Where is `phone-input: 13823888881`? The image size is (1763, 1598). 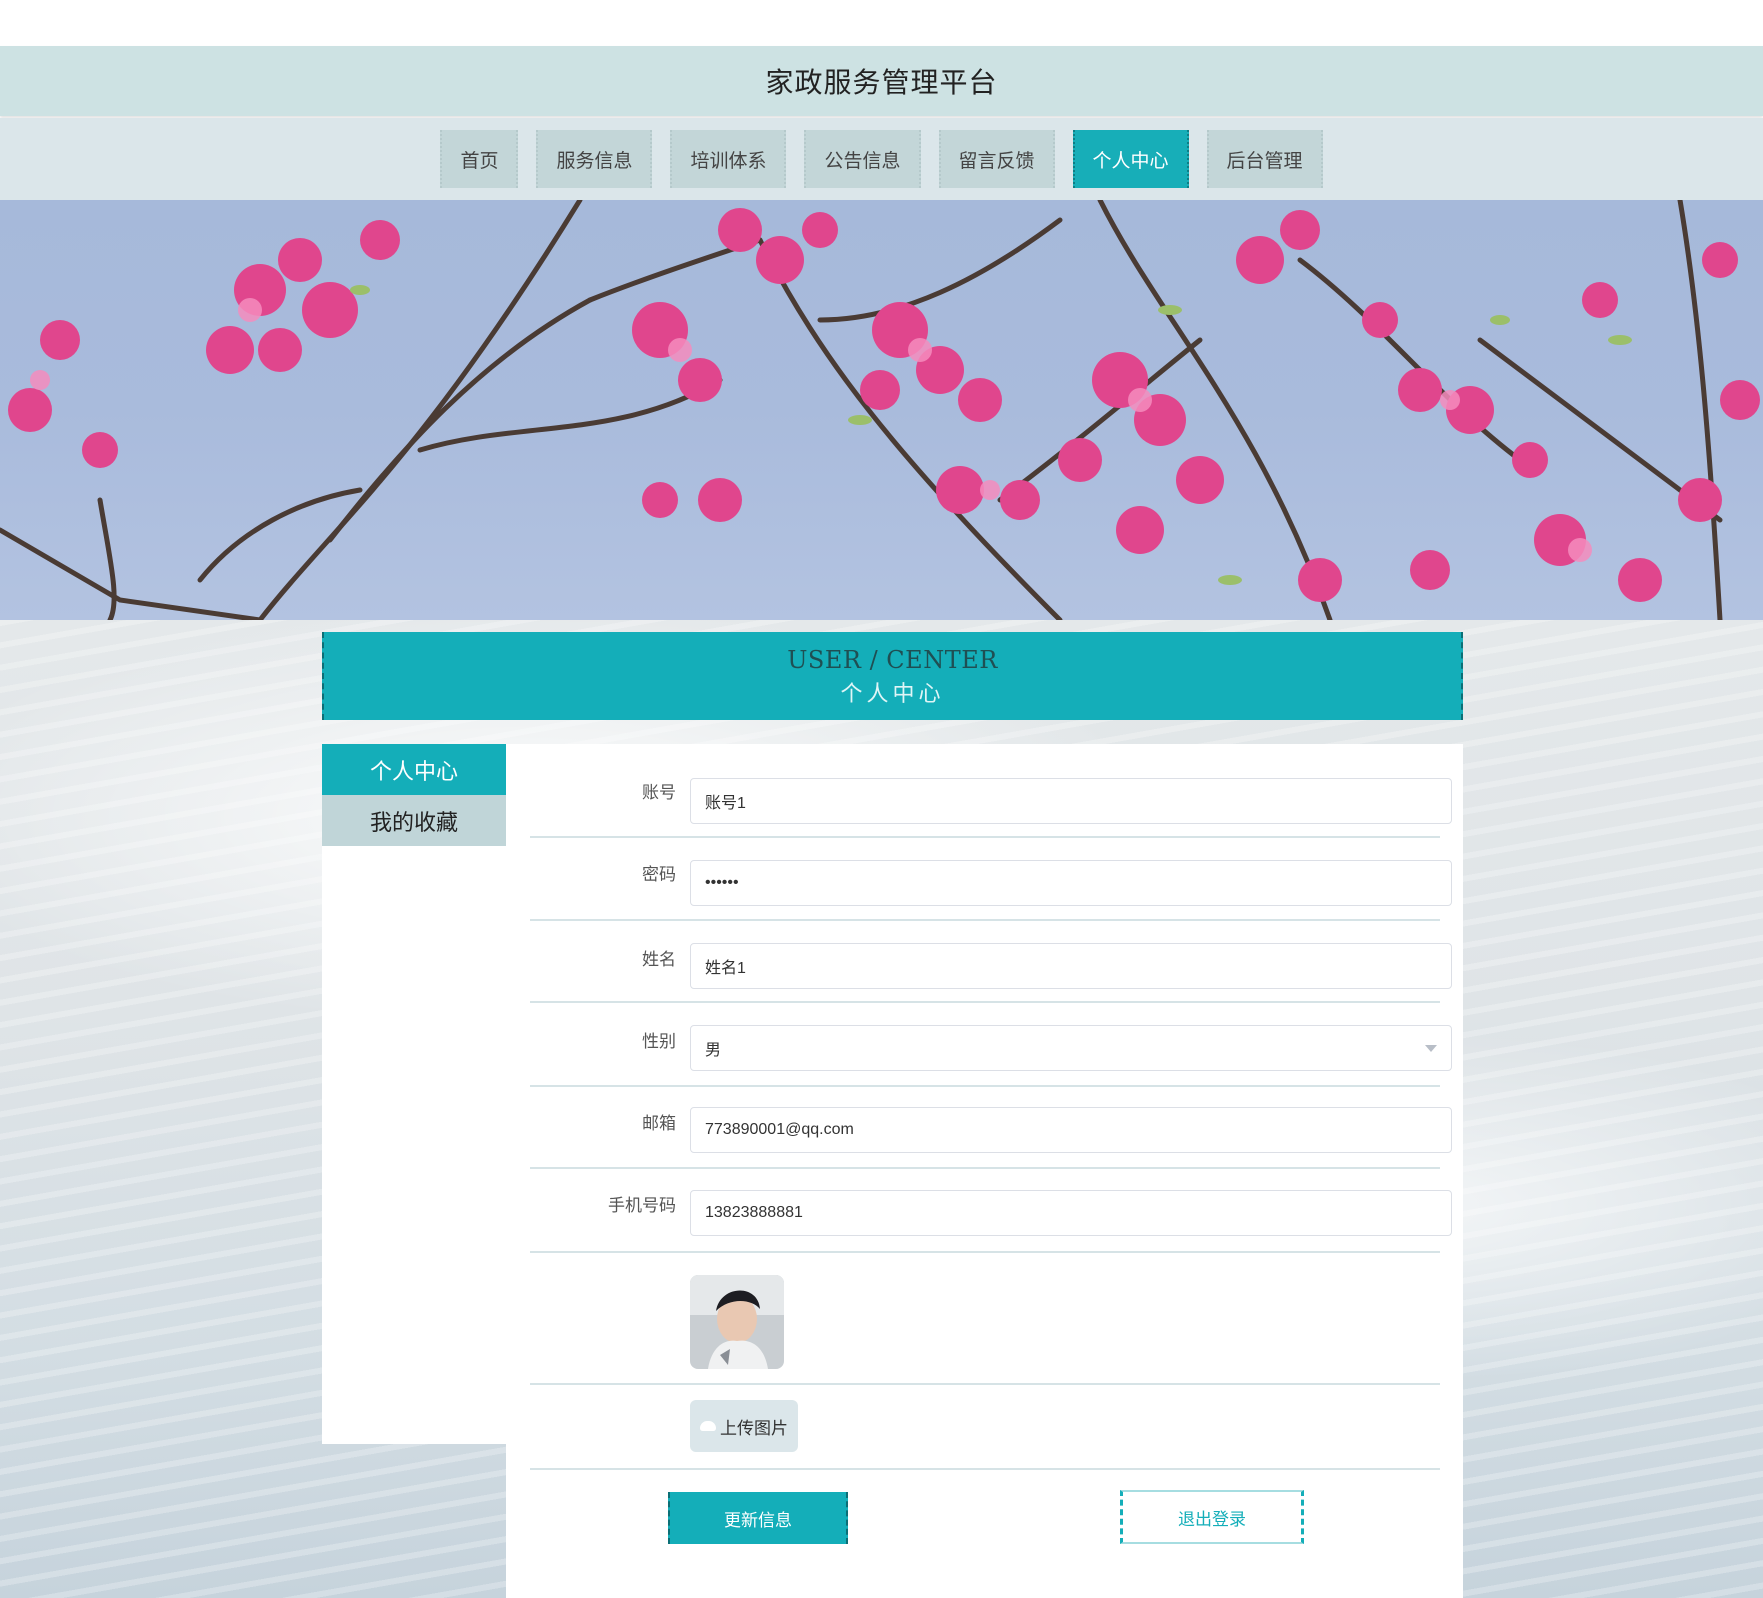 phone-input: 13823888881 is located at coordinates (1071, 1213).